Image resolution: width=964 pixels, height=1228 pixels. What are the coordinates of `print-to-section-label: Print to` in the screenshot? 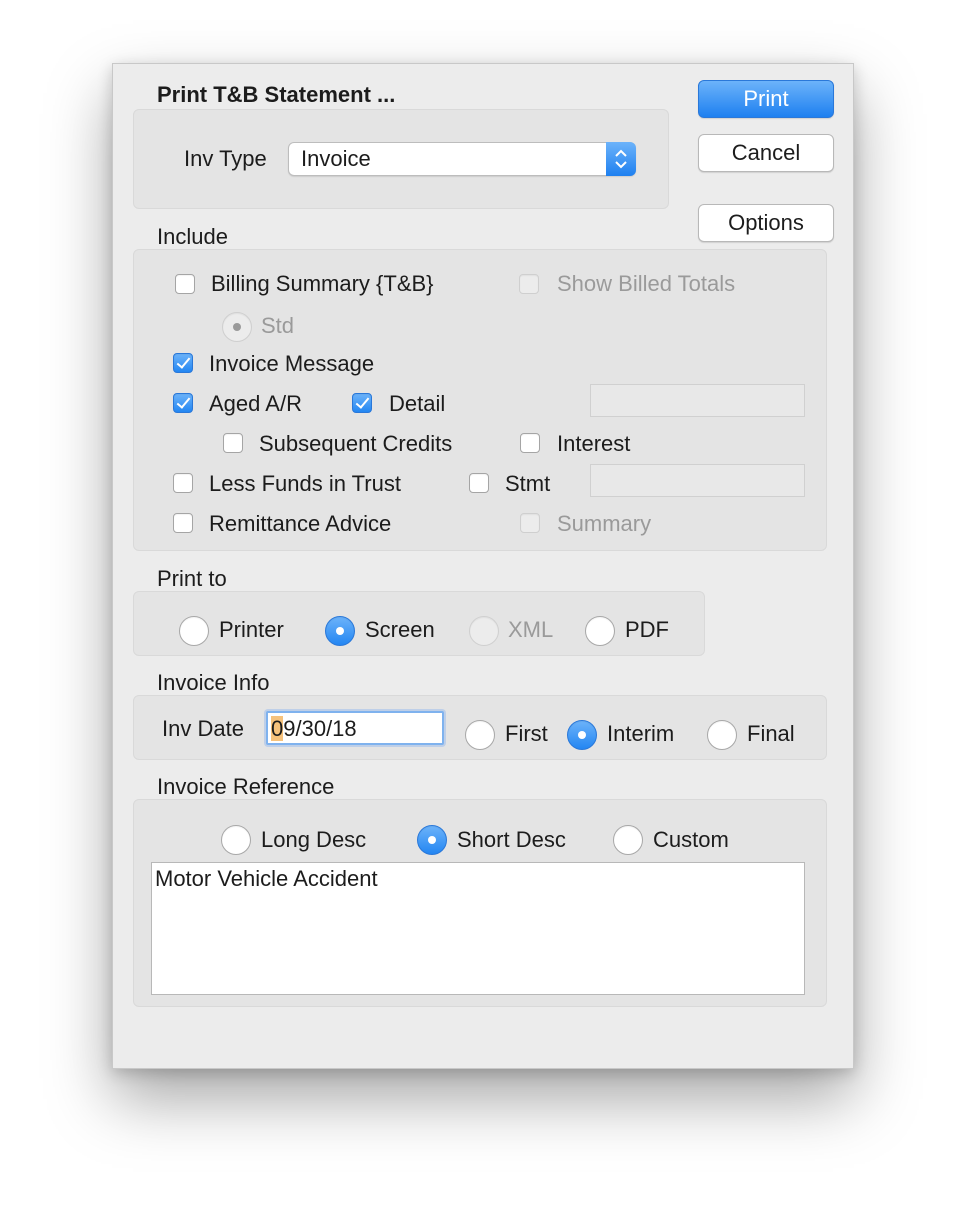 It's located at (192, 578).